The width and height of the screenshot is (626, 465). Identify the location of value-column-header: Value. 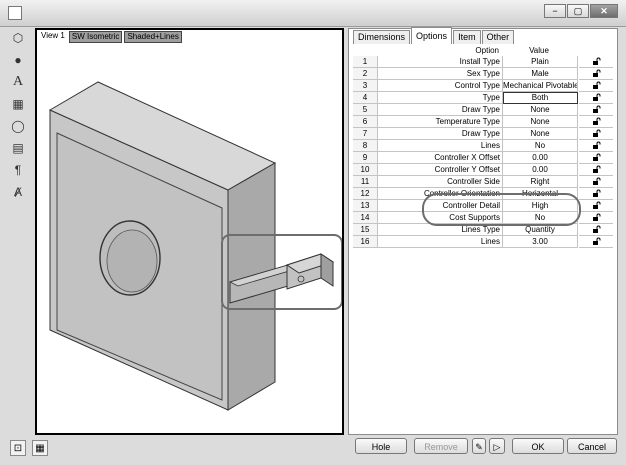
(539, 50).